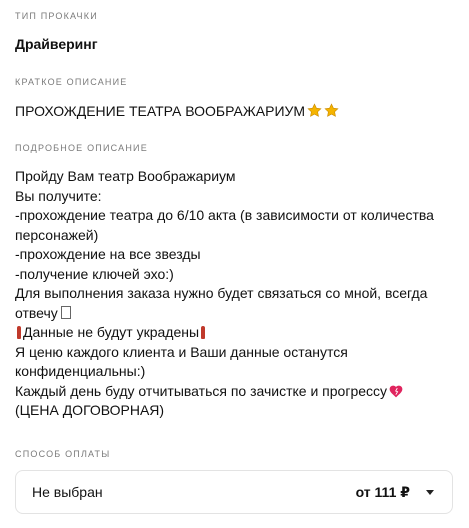 The height and width of the screenshot is (528, 469). What do you see at coordinates (57, 234) in the screenshot?
I see `description-line: персонажей)` at bounding box center [57, 234].